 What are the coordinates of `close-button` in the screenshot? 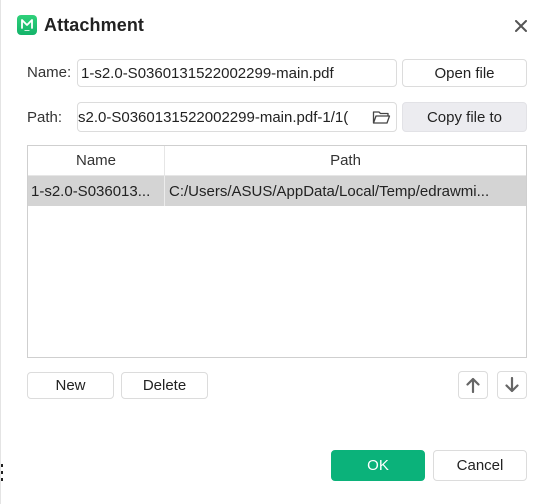 It's located at (521, 26).